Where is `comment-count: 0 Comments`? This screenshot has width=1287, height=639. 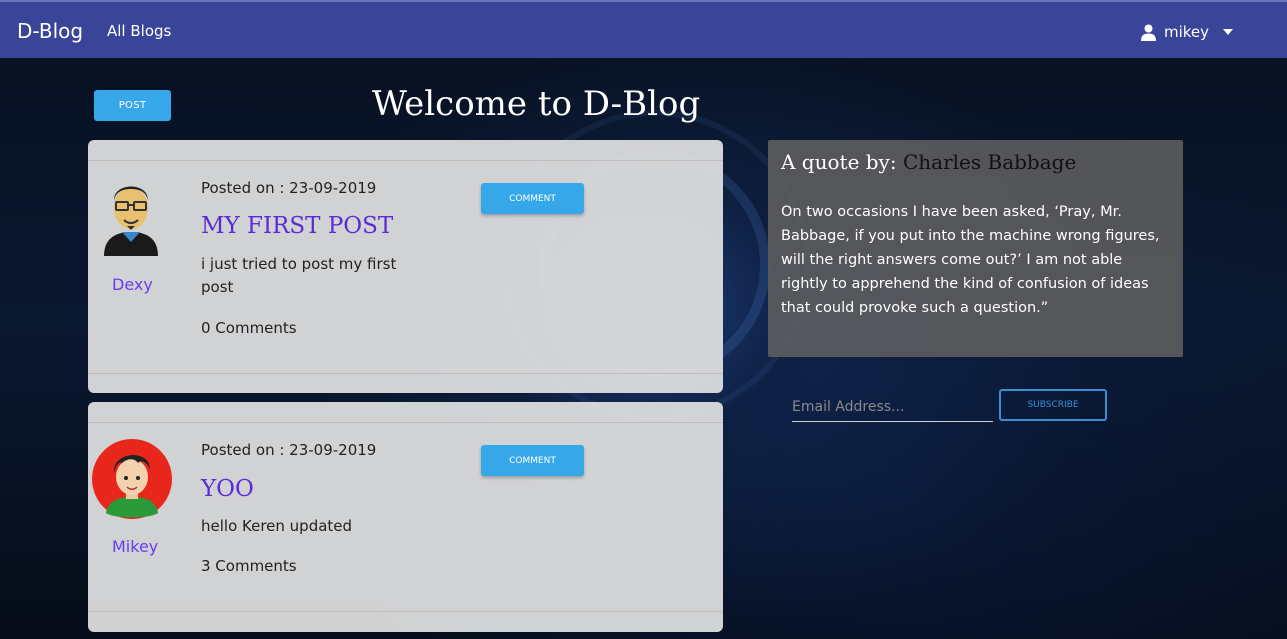 comment-count: 0 Comments is located at coordinates (249, 328).